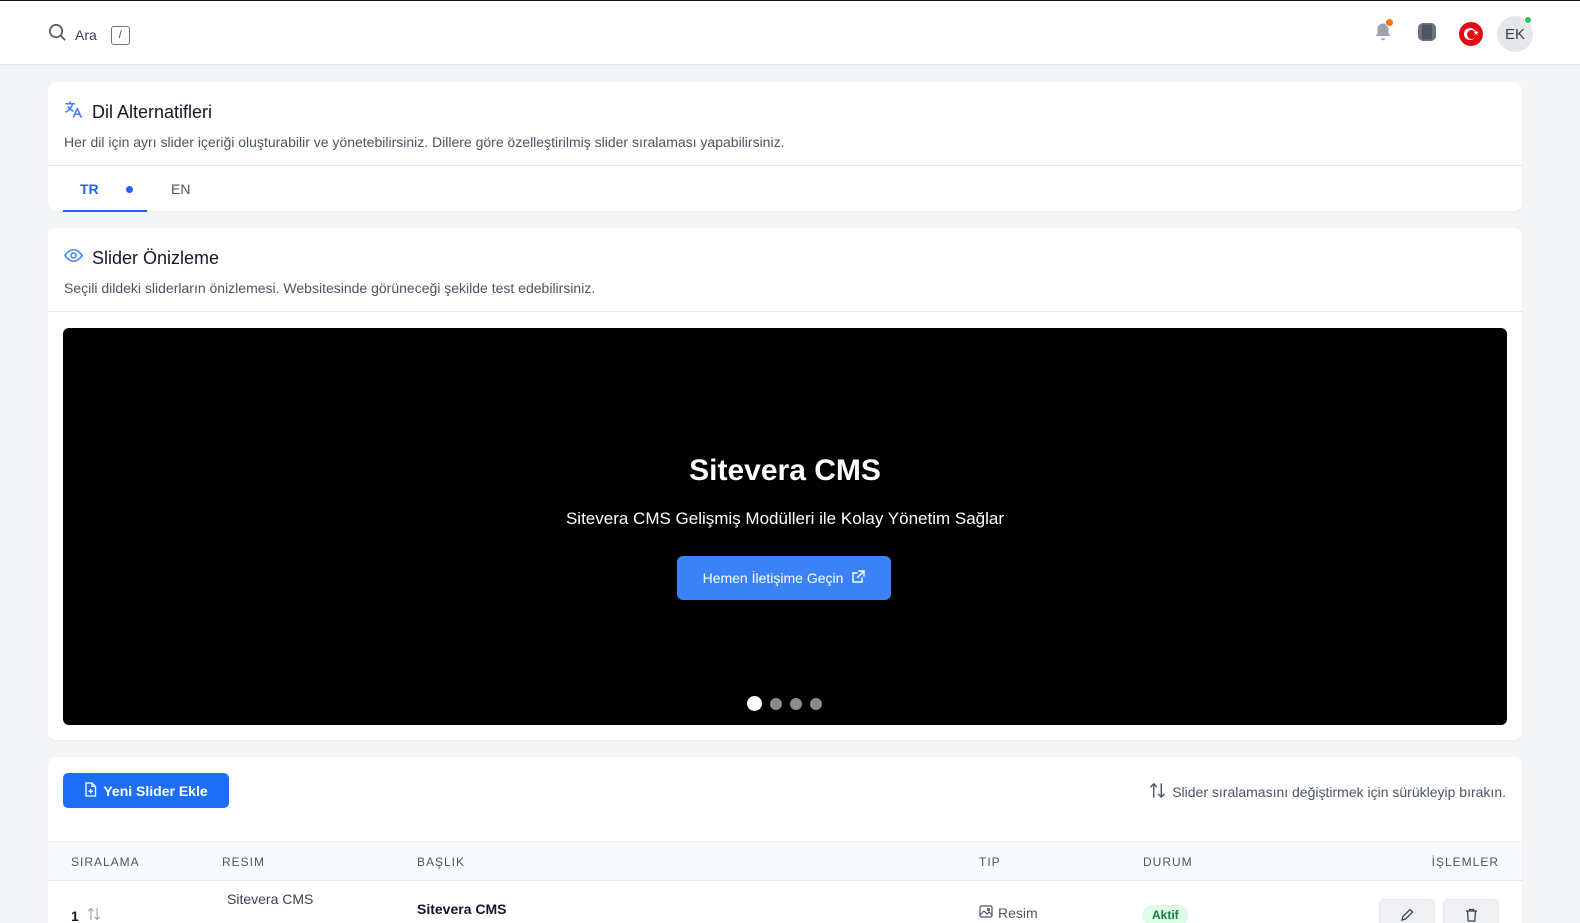 This screenshot has width=1580, height=923. I want to click on card-title: Slider Önizleme, so click(156, 257).